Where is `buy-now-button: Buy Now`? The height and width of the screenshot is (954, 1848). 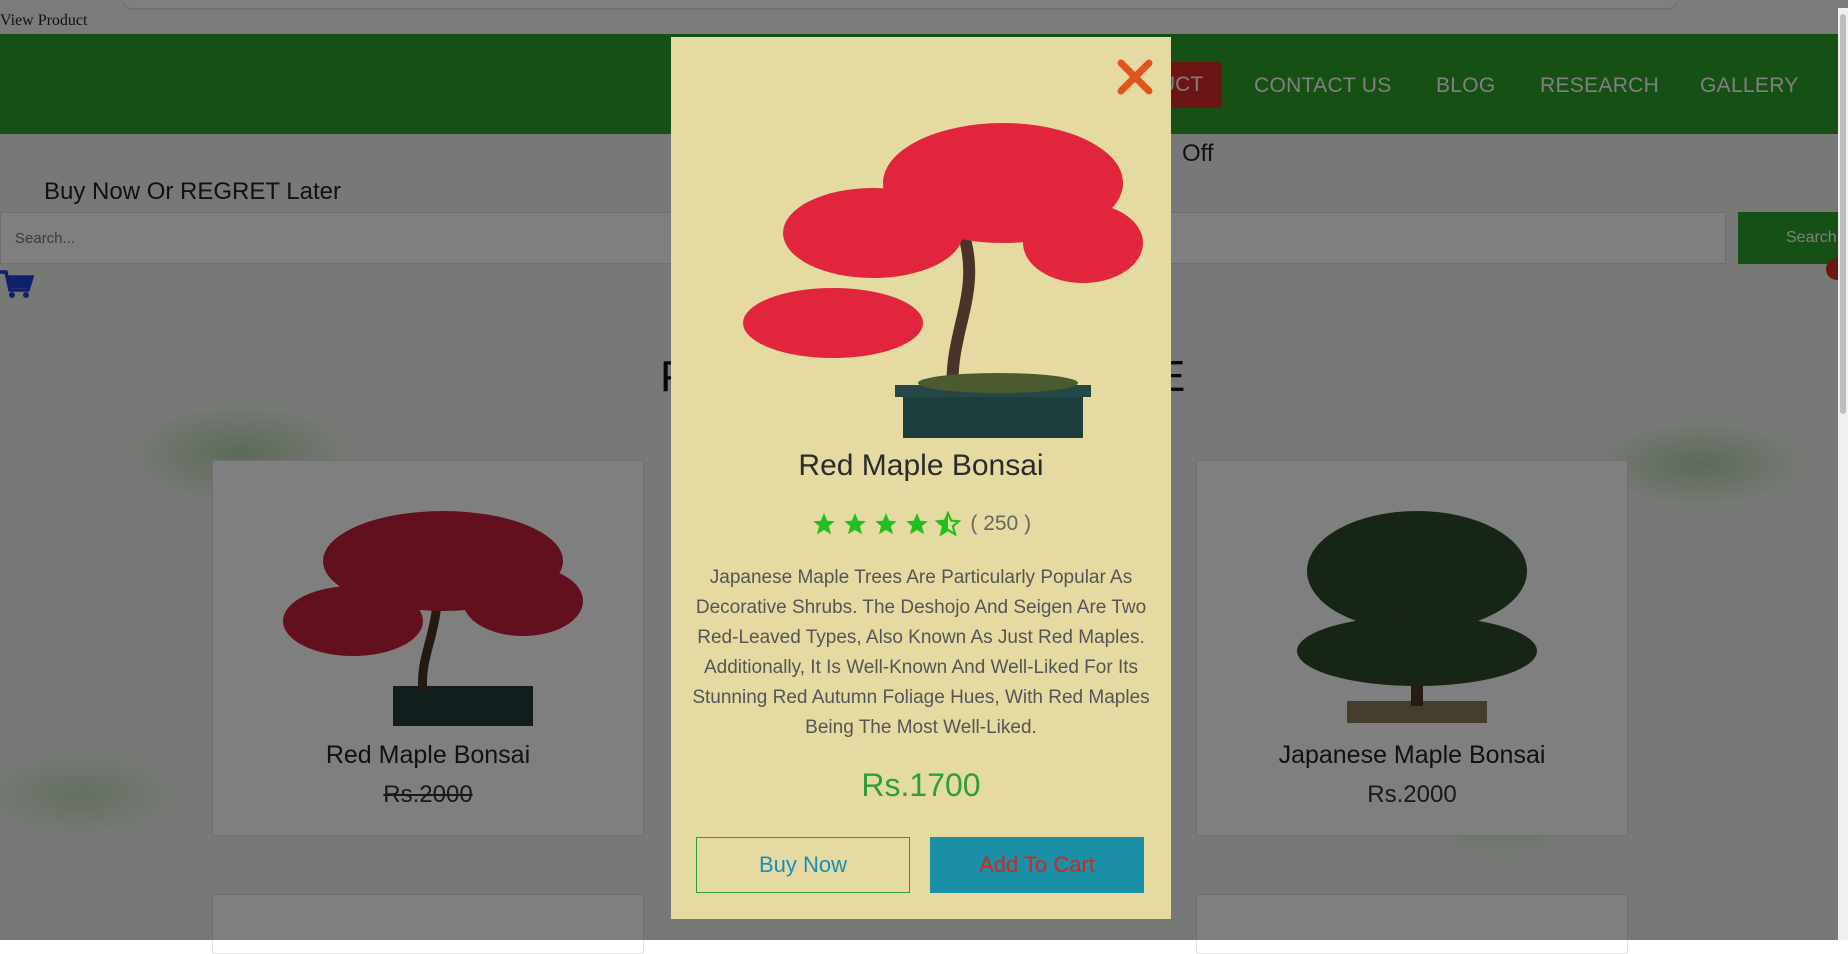
buy-now-button: Buy Now is located at coordinates (803, 865).